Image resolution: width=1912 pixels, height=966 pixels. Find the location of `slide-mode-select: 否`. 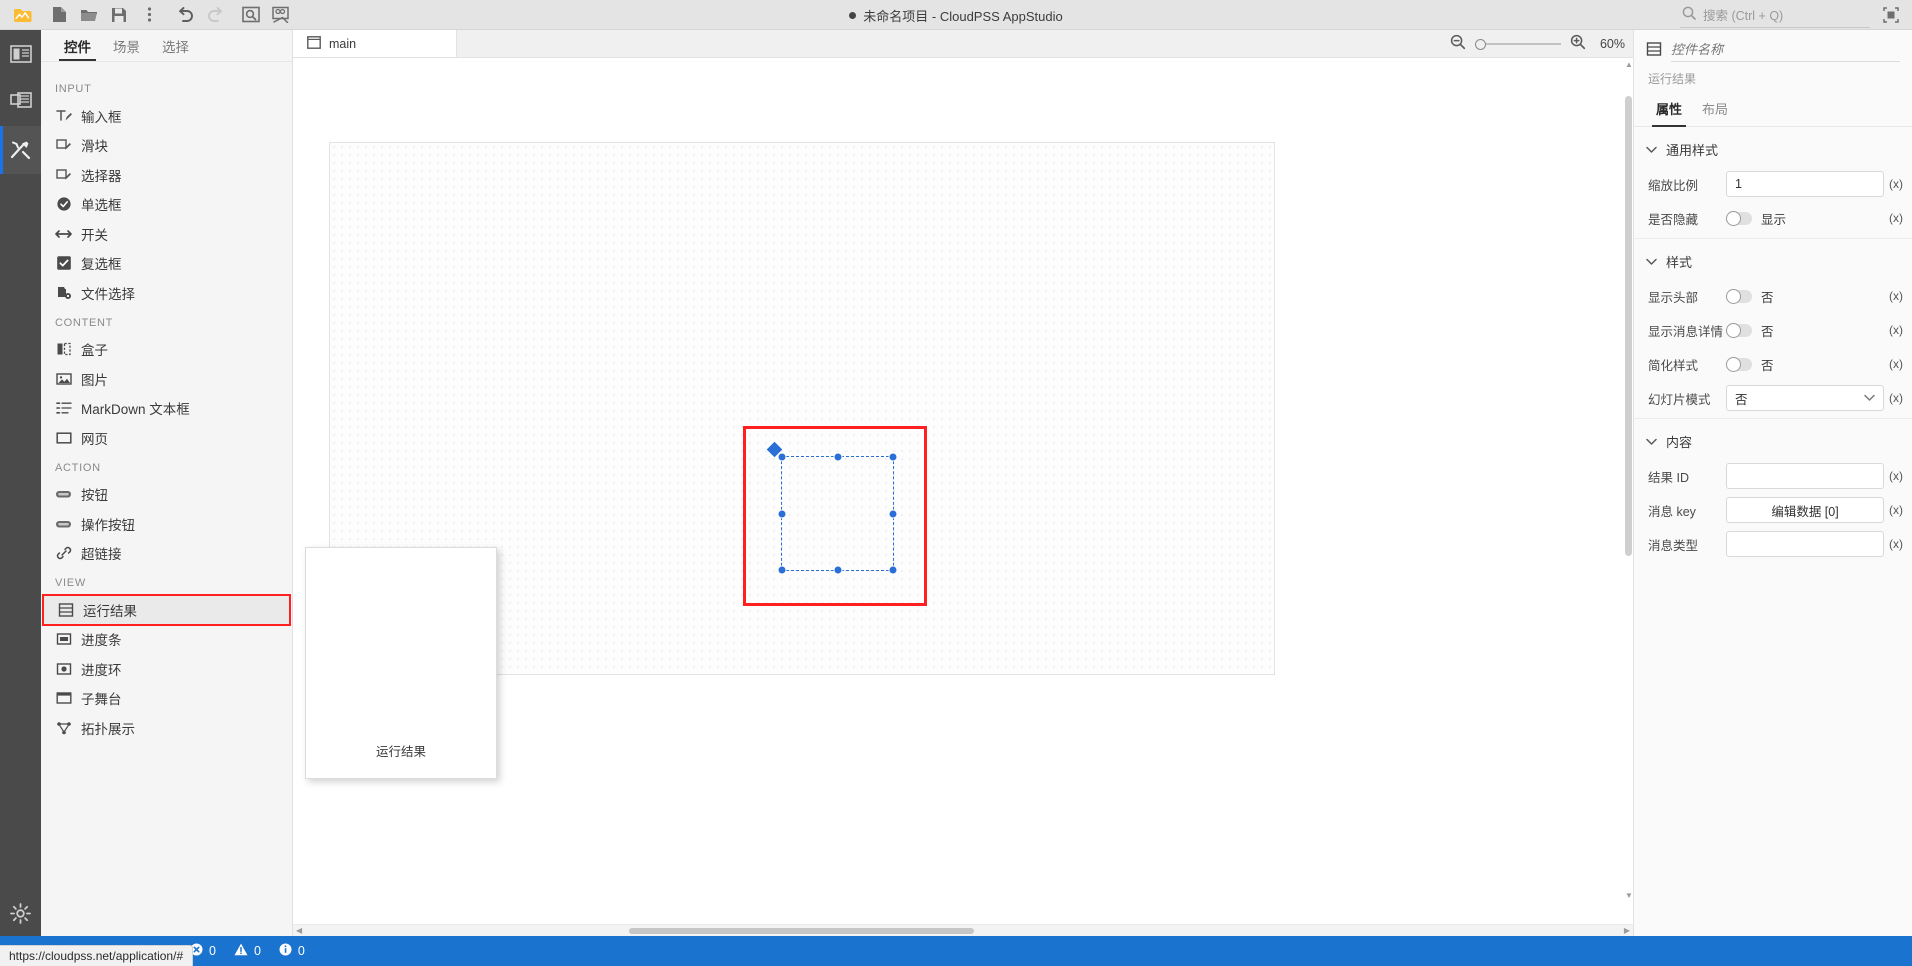

slide-mode-select: 否 is located at coordinates (1805, 398).